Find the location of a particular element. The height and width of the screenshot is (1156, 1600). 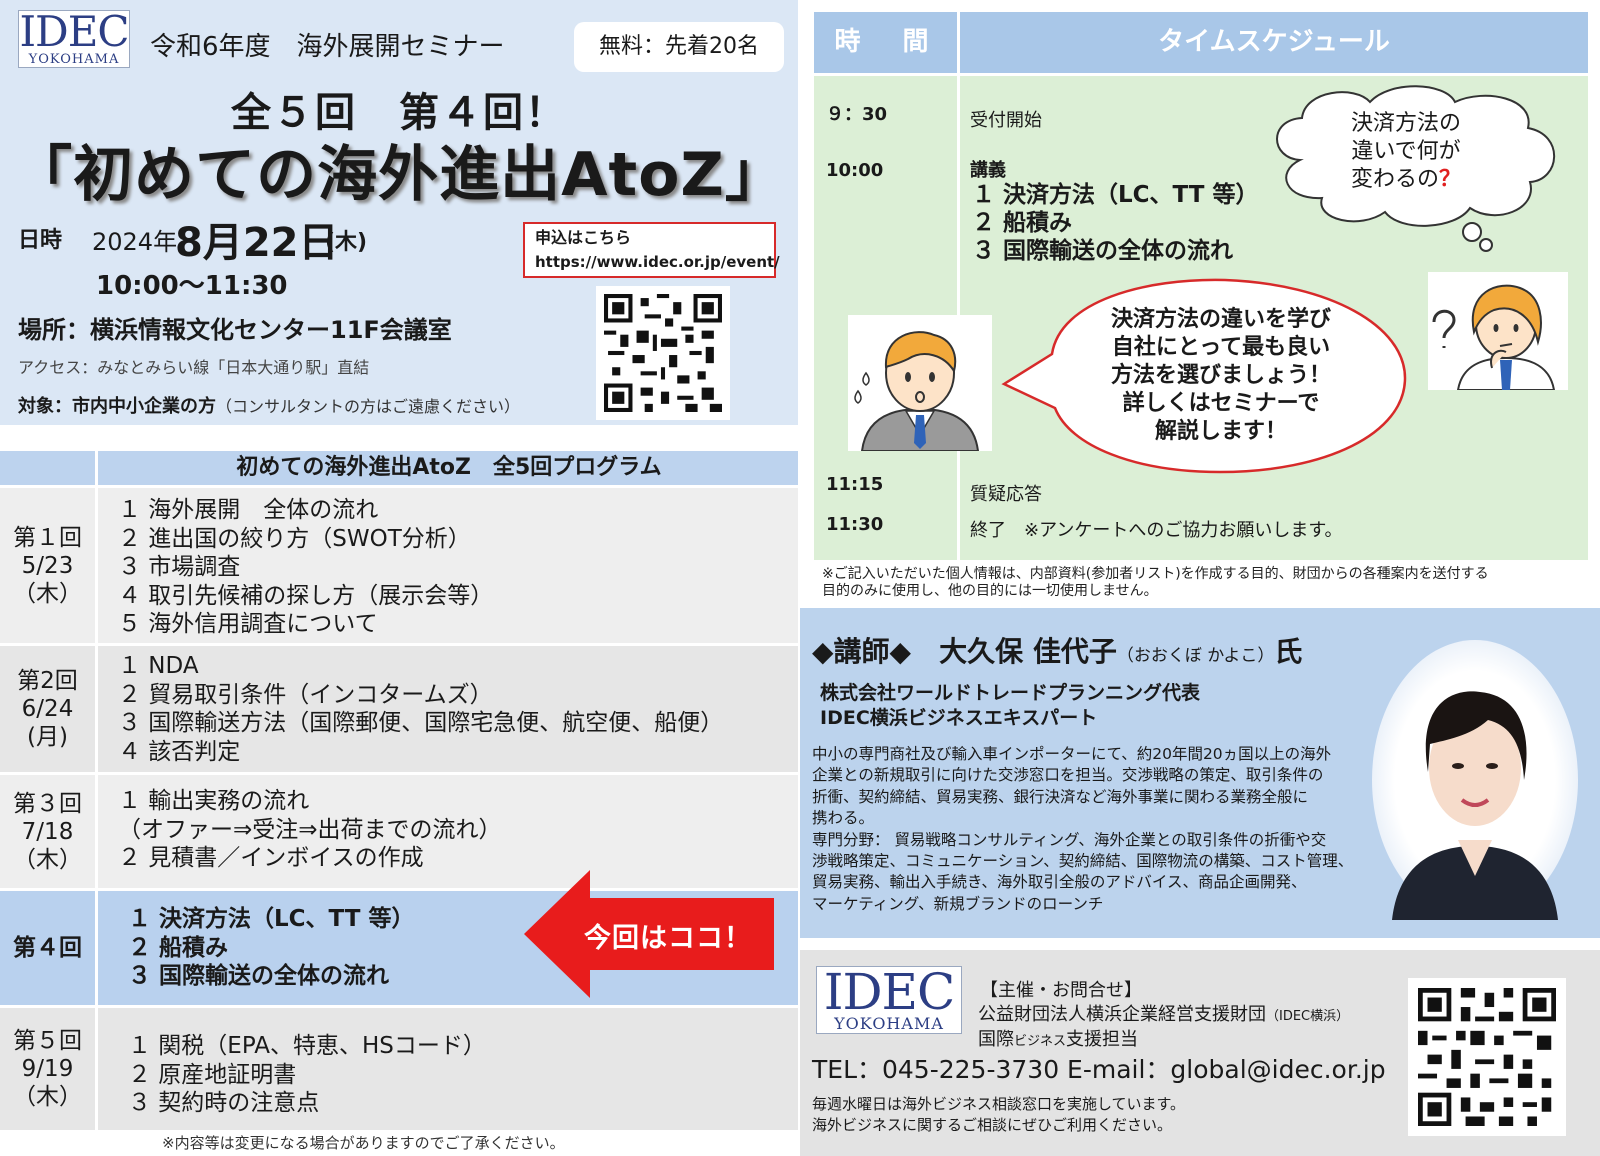

session-number: 第３回 is located at coordinates (47, 803).